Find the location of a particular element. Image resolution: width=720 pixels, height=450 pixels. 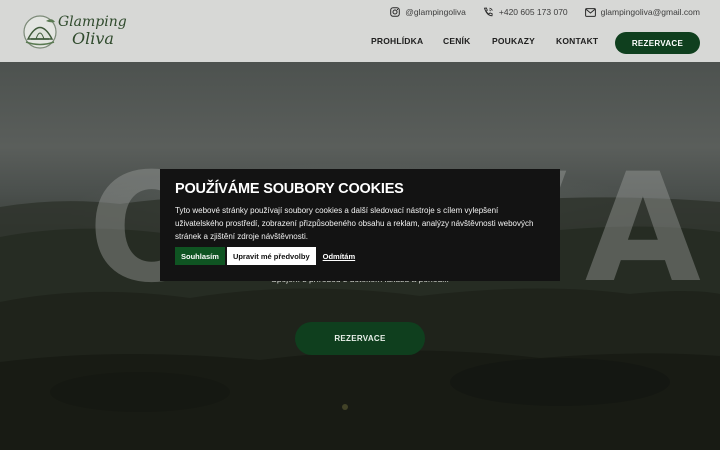

email-link: glampingoliva@gmail.com is located at coordinates (642, 12).